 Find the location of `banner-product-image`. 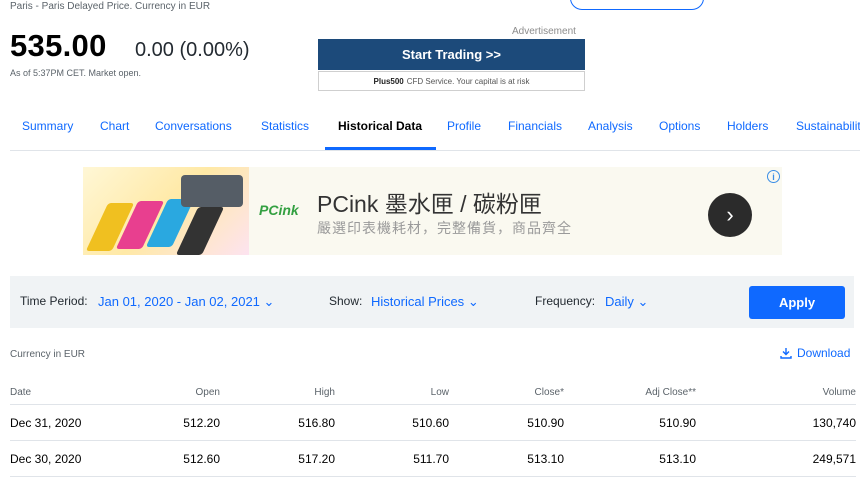

banner-product-image is located at coordinates (166, 211).